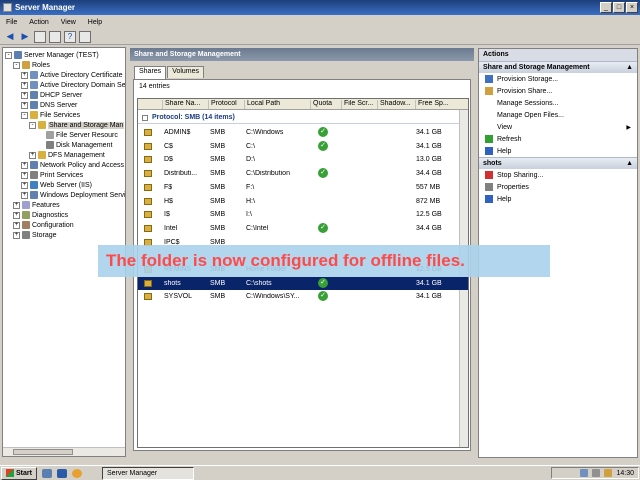 This screenshot has width=640, height=480. What do you see at coordinates (596, 473) in the screenshot?
I see `volume-tray-icon` at bounding box center [596, 473].